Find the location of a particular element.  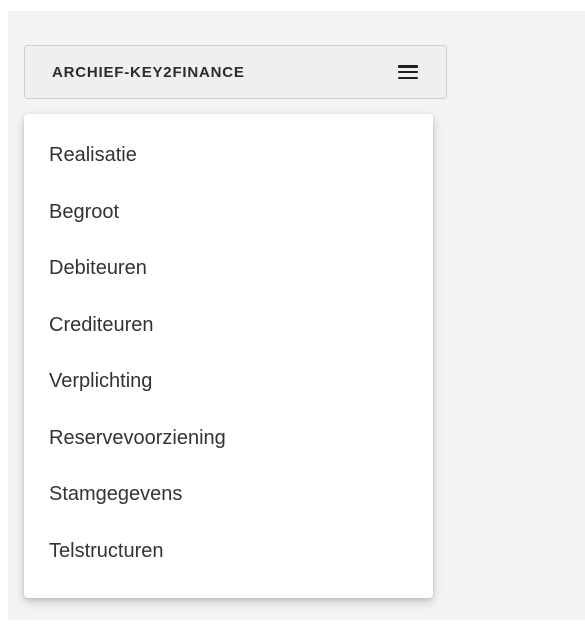

menu-item-begroot: Begroot is located at coordinates (228, 212).